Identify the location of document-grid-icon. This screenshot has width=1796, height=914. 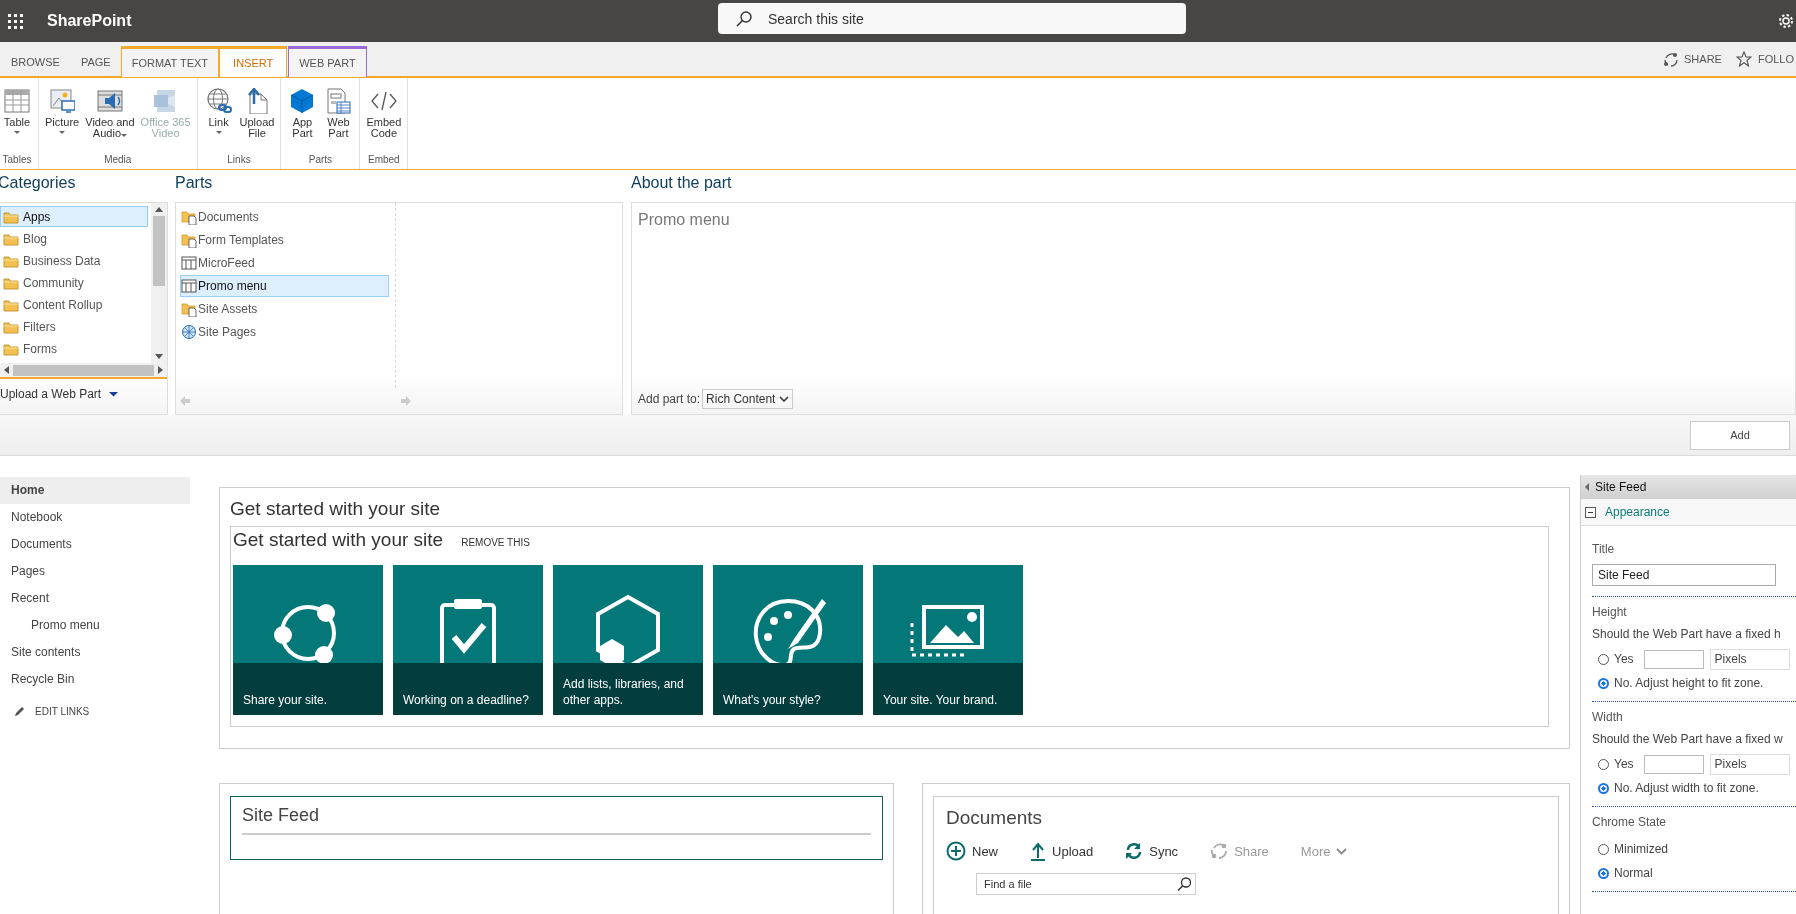
(338, 101).